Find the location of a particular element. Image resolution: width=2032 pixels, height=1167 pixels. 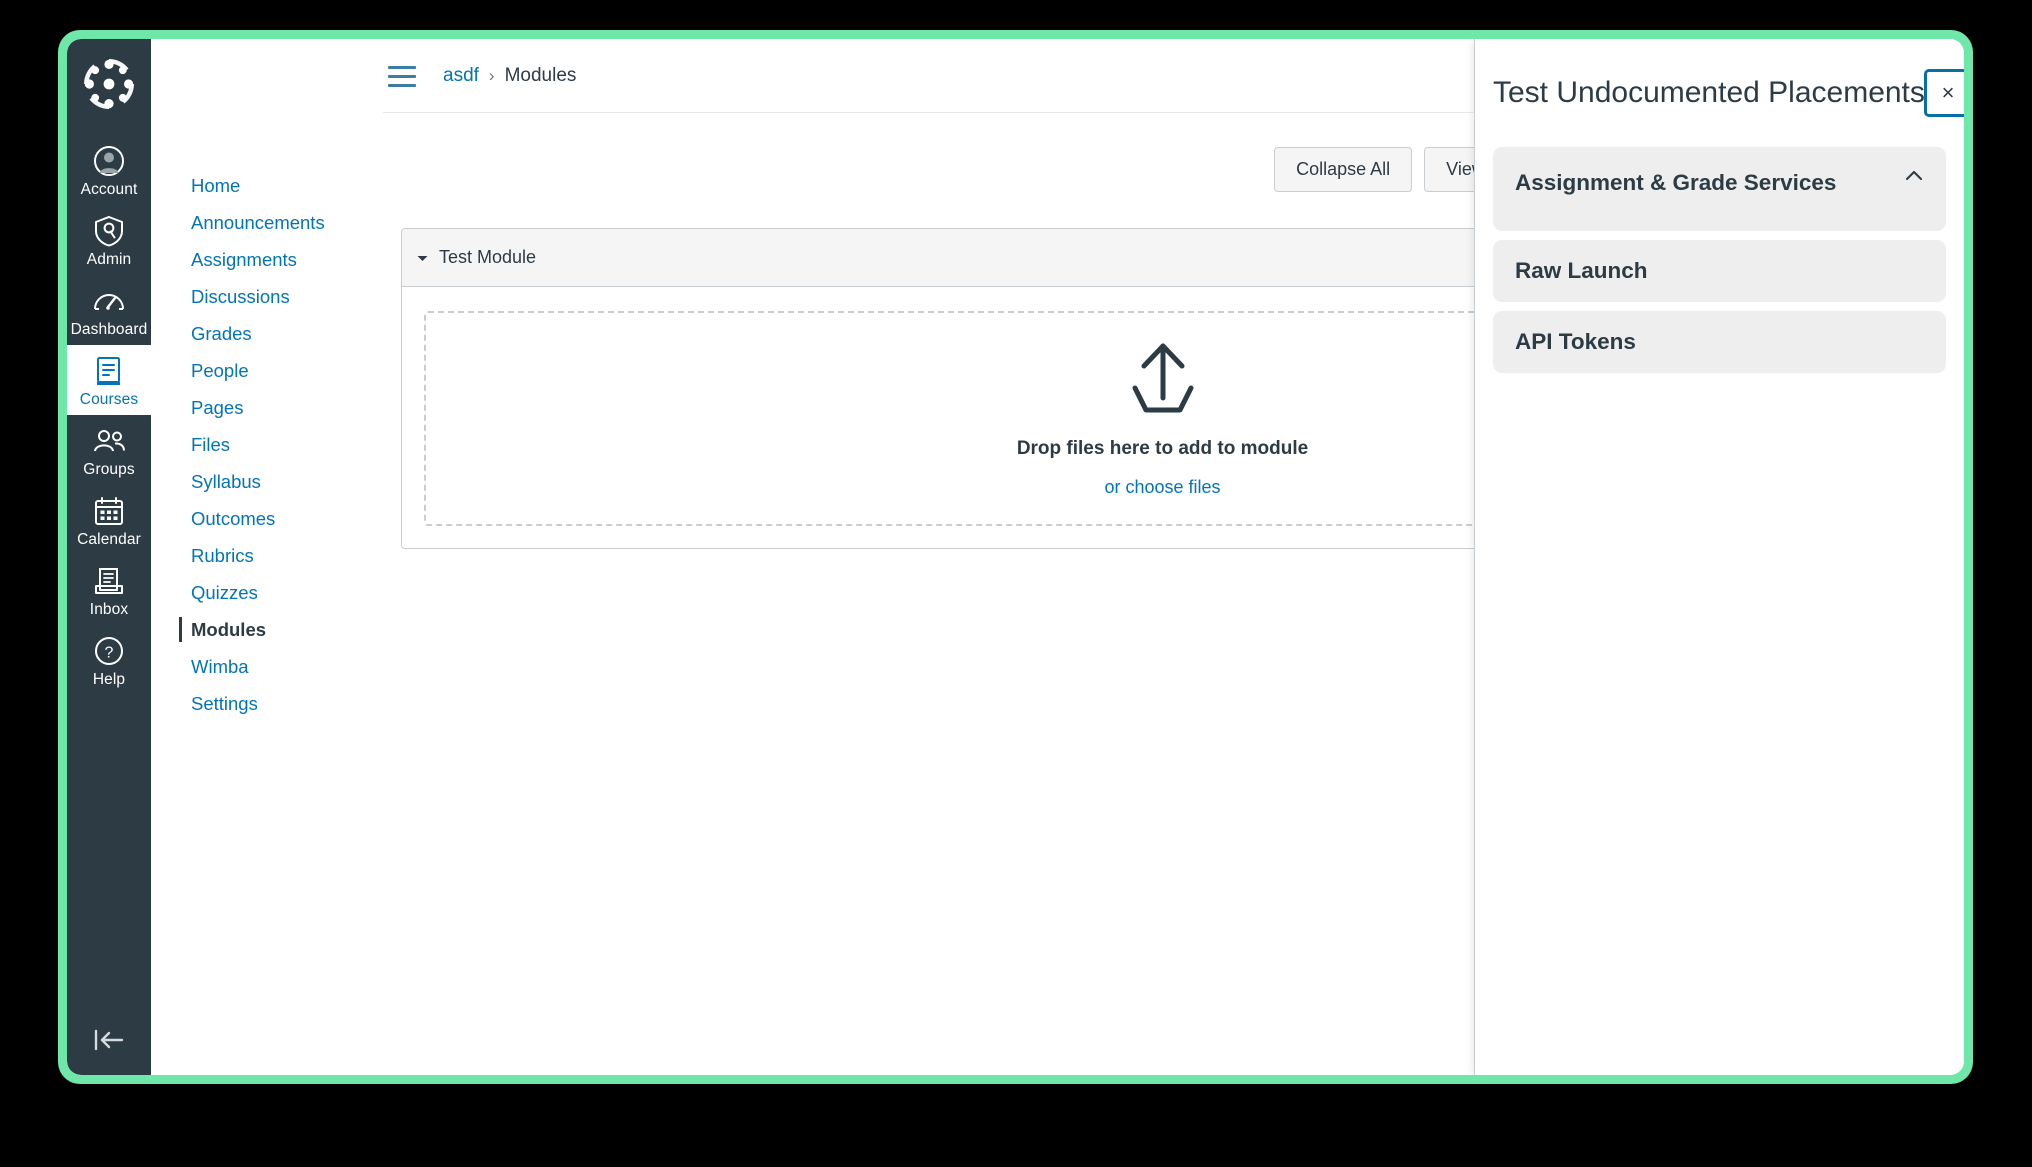

course-nav-label: People is located at coordinates (220, 370).